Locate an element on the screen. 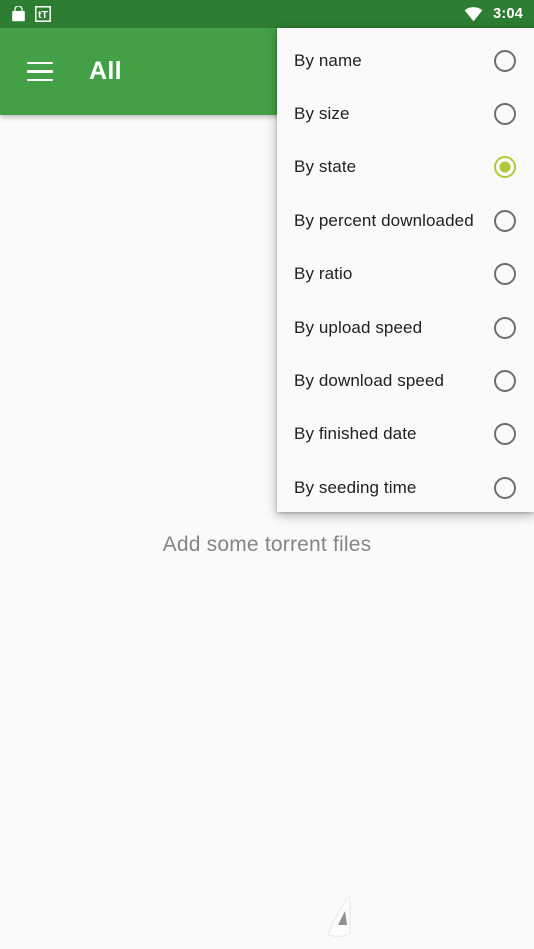 The image size is (534, 949). sort-menu-item-by-percent-downloaded: By percent downloaded is located at coordinates (405, 220).